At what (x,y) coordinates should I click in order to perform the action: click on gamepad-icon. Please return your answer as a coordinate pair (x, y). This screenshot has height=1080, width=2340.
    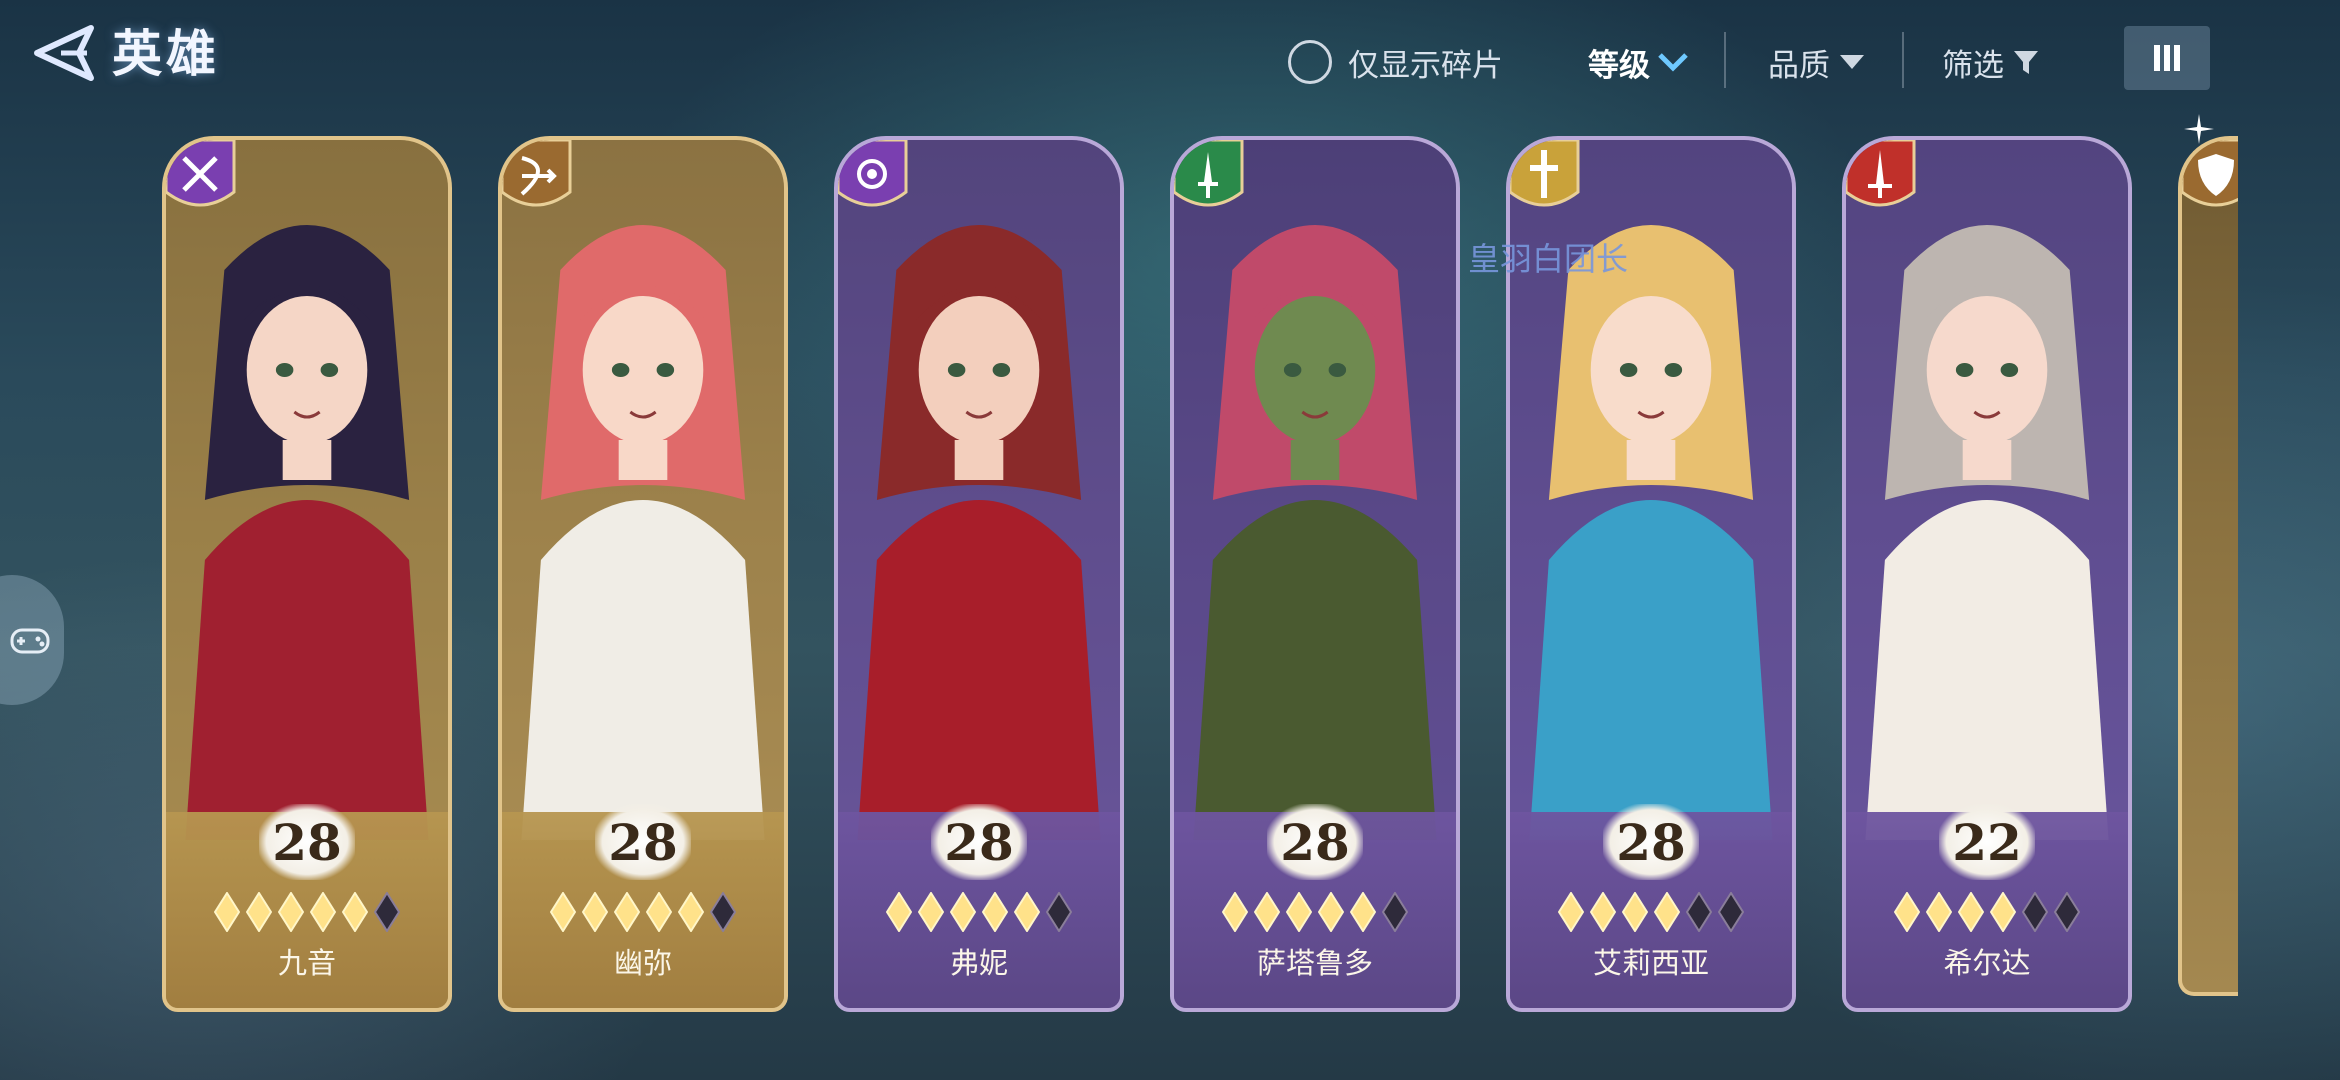
    Looking at the image, I should click on (30, 641).